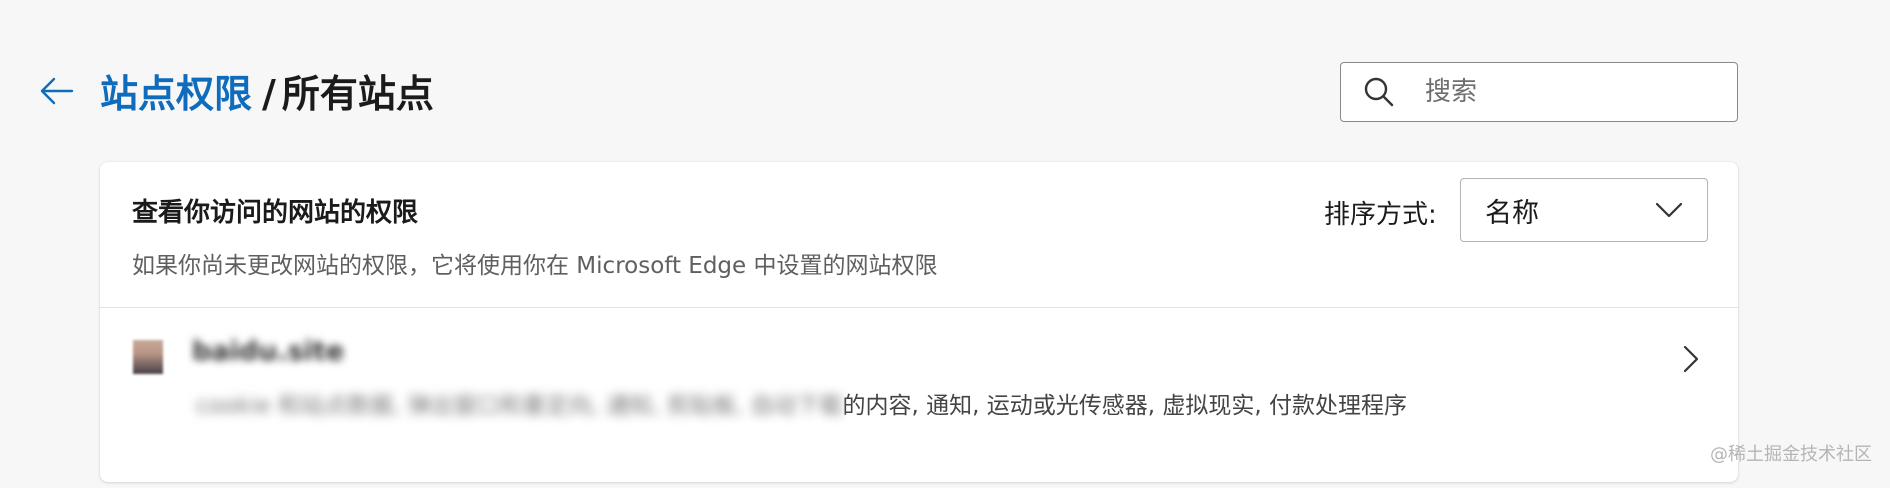  What do you see at coordinates (1380, 92) in the screenshot?
I see `search-icon` at bounding box center [1380, 92].